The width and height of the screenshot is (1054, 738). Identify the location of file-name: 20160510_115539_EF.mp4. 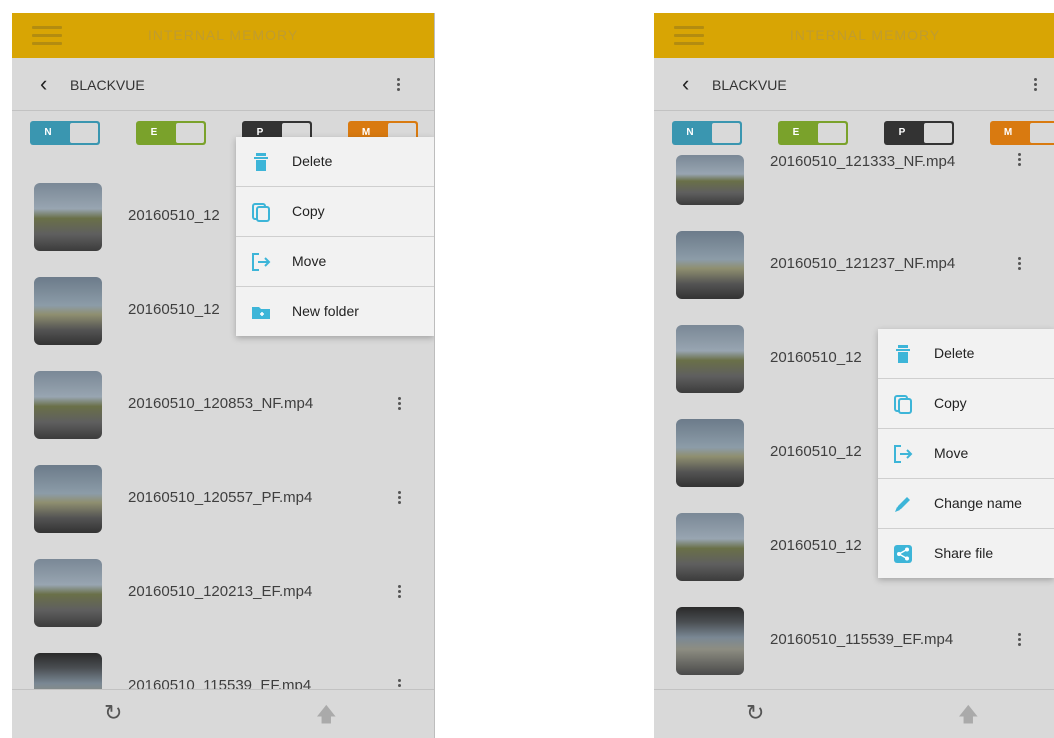
(862, 639).